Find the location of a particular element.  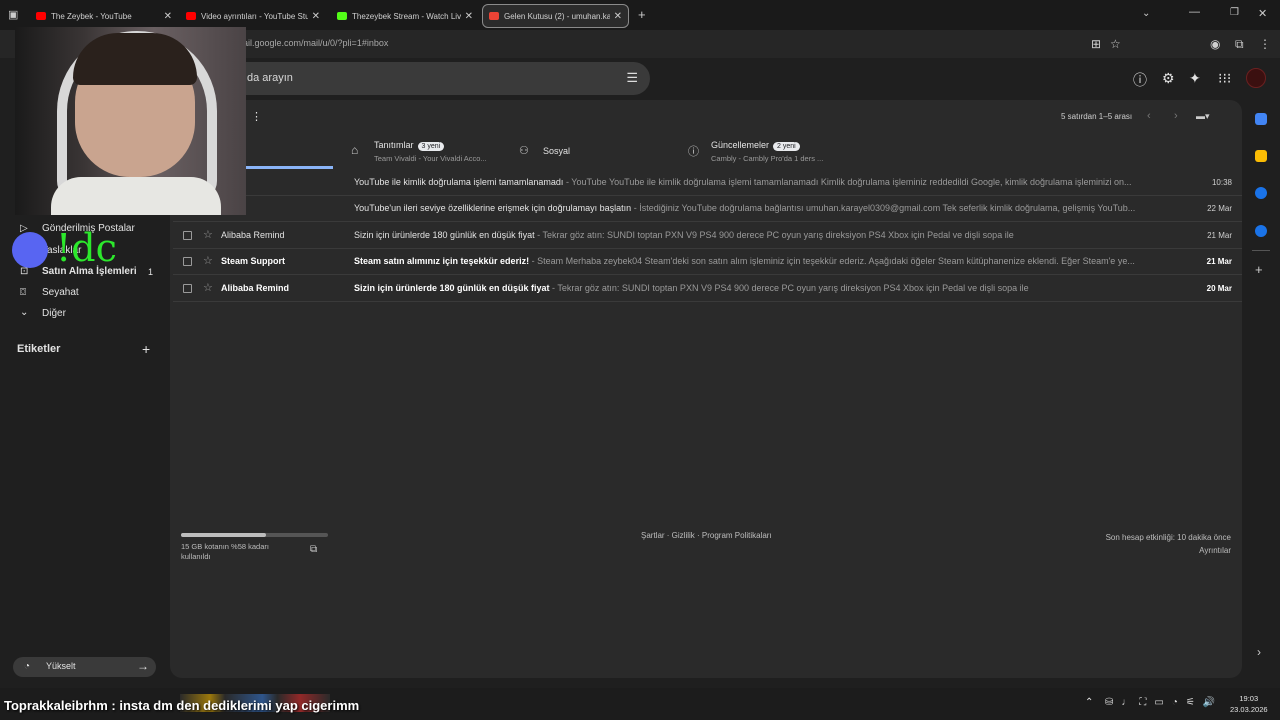

address-text: ail.google.com/mail/u/0/?pli=1#inbox is located at coordinates (315, 43).